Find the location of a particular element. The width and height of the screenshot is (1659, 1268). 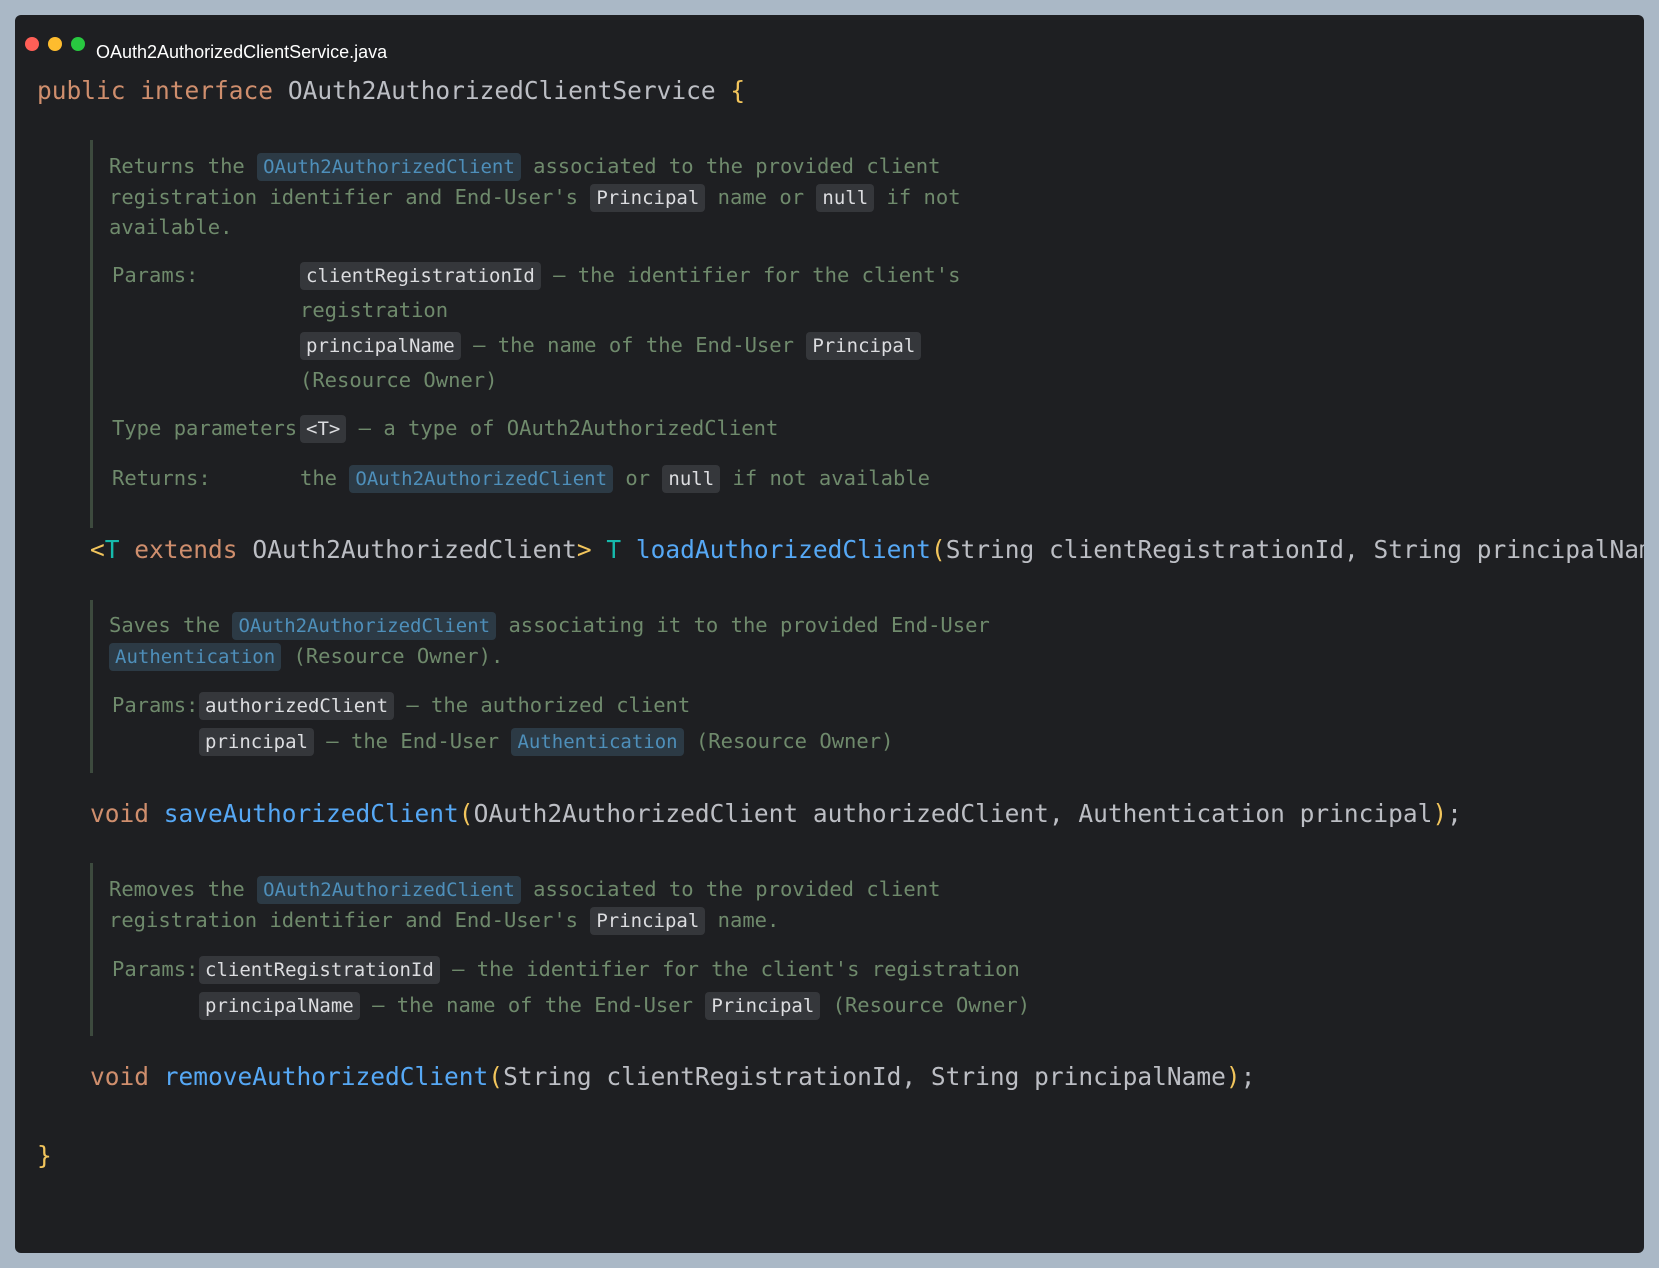

type-parameter-name: <T> is located at coordinates (323, 429).